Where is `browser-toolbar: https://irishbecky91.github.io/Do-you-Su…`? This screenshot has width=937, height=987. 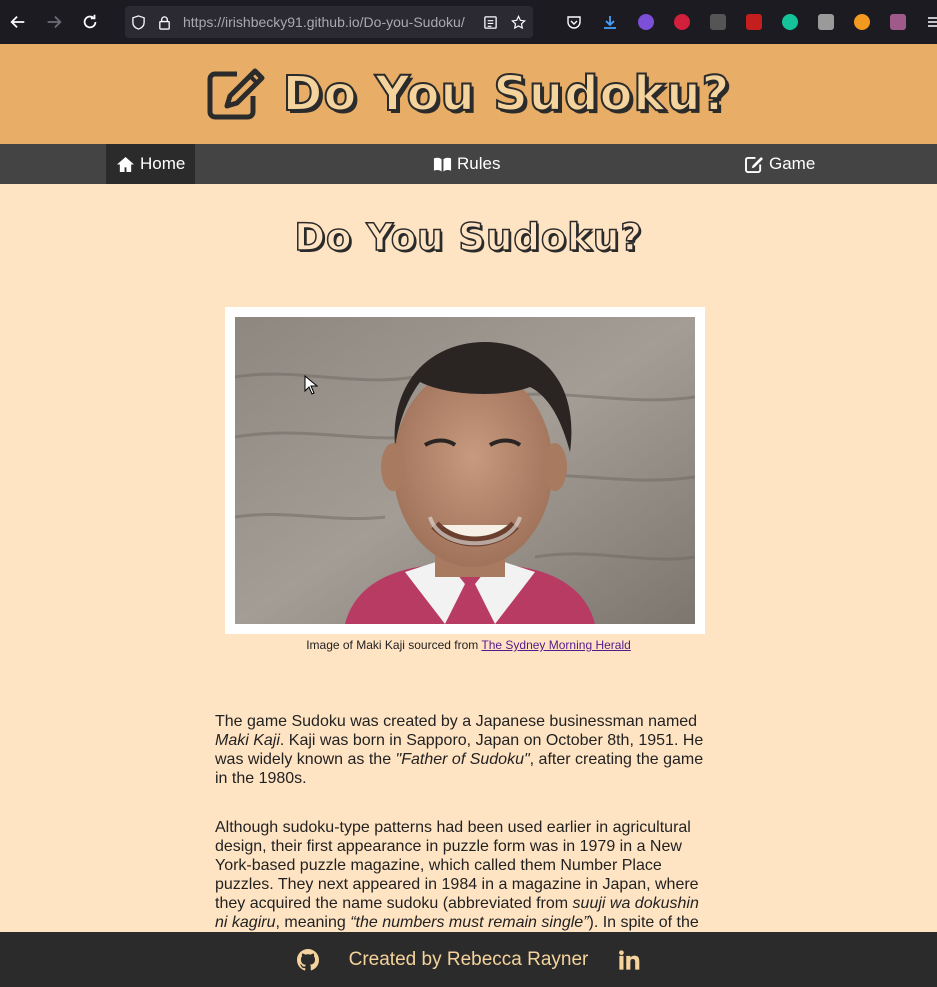
browser-toolbar: https://irishbecky91.github.io/Do-you-Su… is located at coordinates (468, 22).